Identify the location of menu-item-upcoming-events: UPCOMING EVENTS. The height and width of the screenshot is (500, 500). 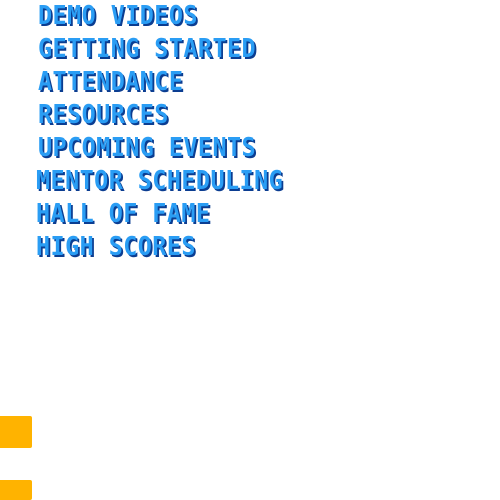
(190, 148).